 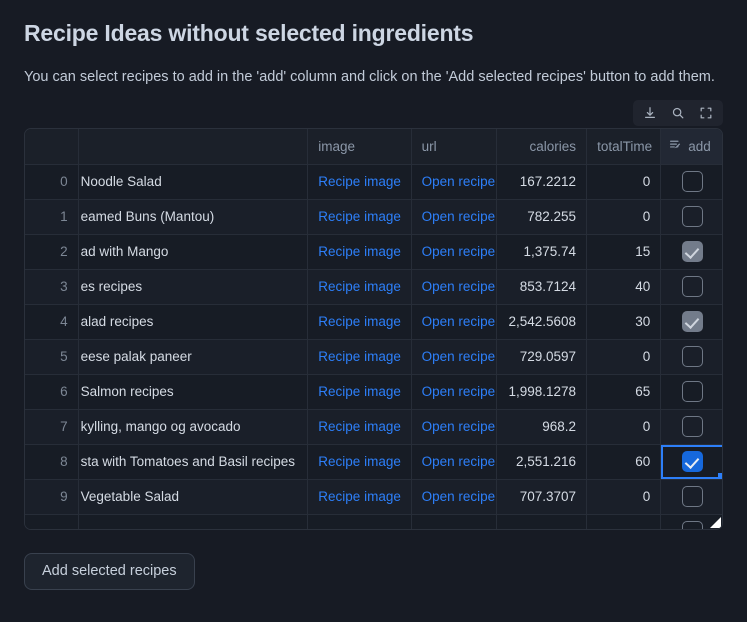 I want to click on cell-index: 1, so click(x=52, y=217).